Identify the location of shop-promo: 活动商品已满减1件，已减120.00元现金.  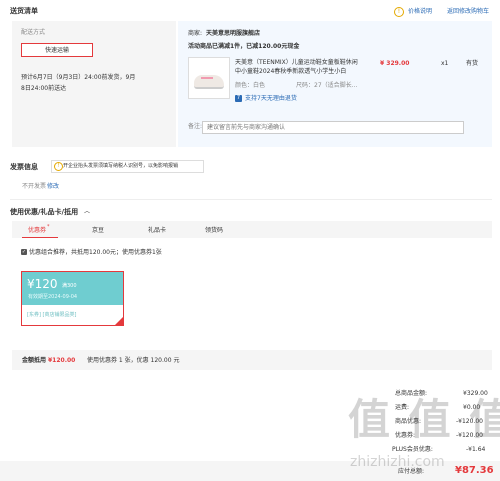
(244, 46).